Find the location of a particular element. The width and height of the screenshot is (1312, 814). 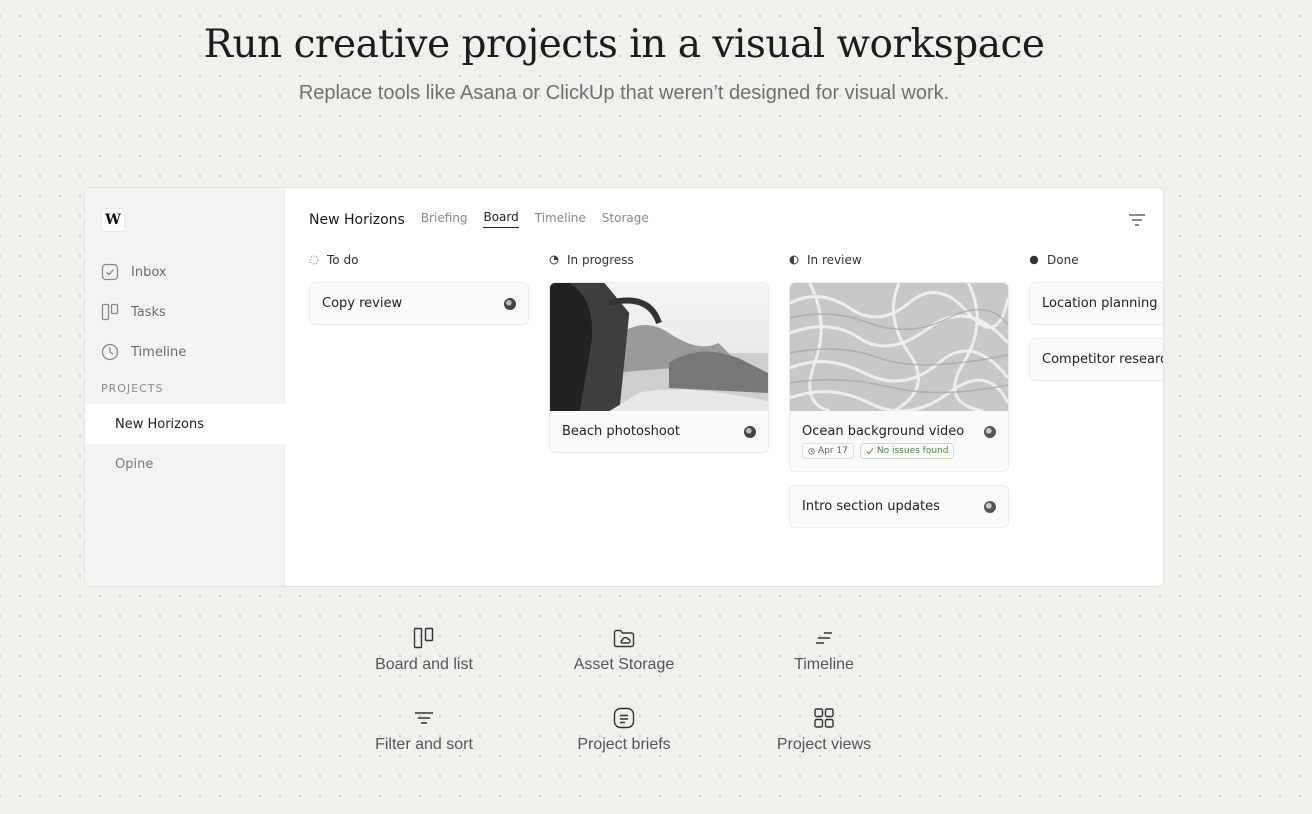

column-title: In review is located at coordinates (834, 260).